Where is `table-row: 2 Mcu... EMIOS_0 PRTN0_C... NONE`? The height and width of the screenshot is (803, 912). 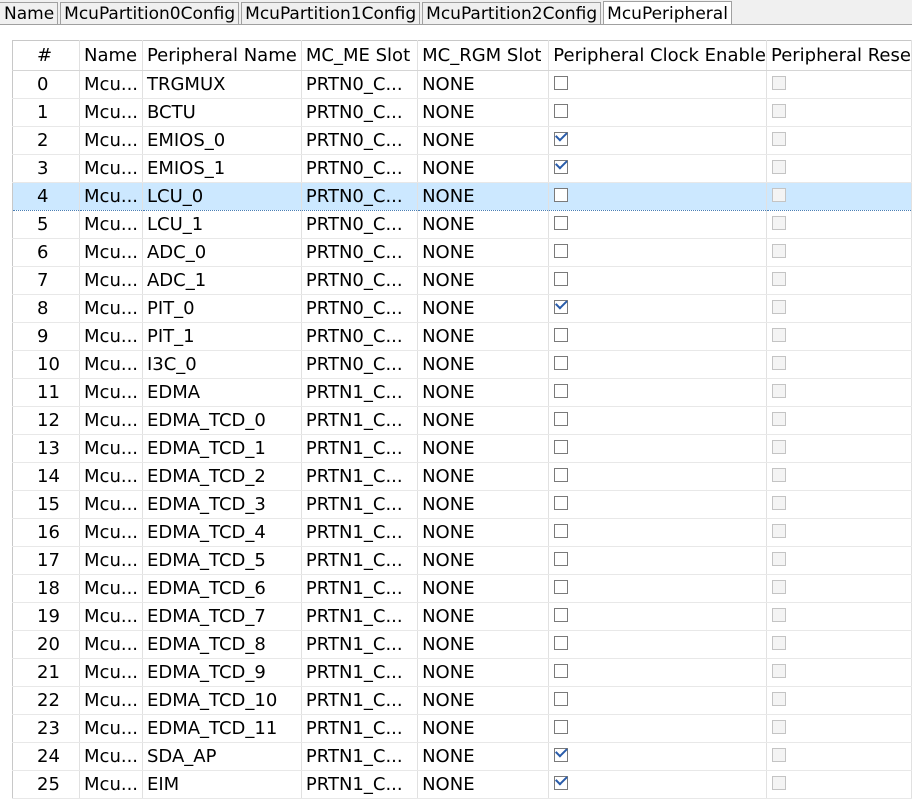 table-row: 2 Mcu... EMIOS_0 PRTN0_C... NONE is located at coordinates (462, 140).